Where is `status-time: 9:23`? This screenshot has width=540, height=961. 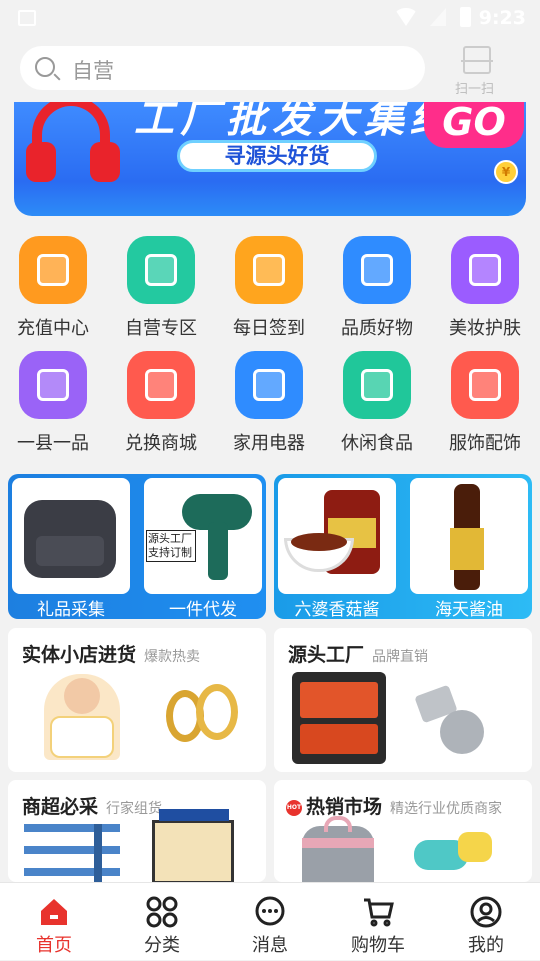
status-time: 9:23 is located at coordinates (502, 18).